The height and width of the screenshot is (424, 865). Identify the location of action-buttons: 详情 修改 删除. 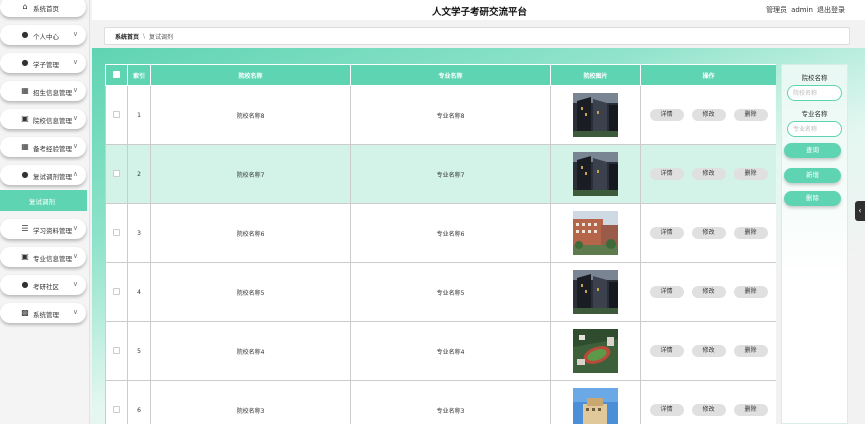
(708, 233).